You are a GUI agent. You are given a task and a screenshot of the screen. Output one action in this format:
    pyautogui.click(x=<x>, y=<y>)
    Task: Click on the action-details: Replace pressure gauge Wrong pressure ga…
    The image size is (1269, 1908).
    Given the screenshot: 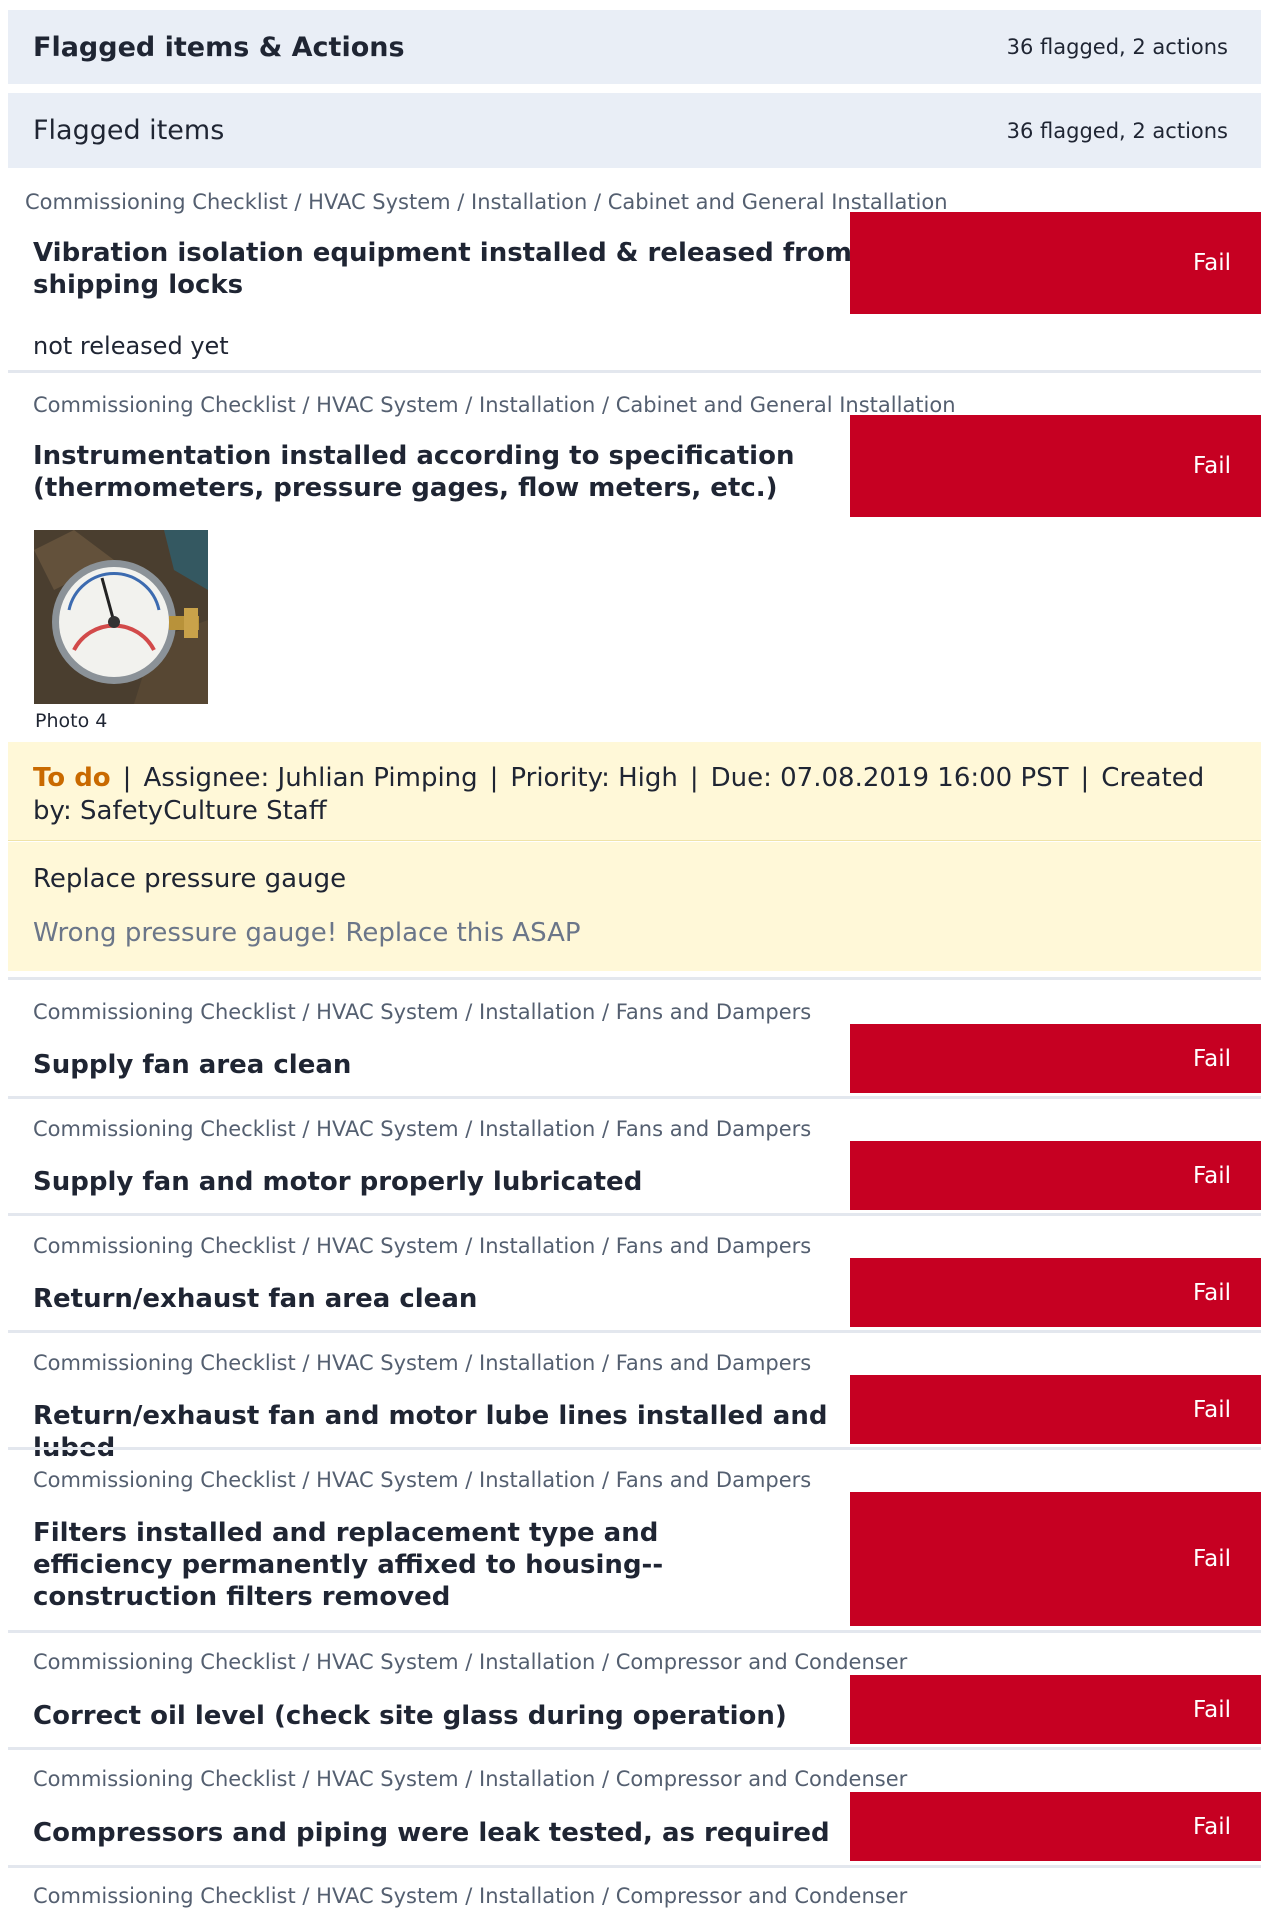 What is the action you would take?
    pyautogui.click(x=634, y=906)
    